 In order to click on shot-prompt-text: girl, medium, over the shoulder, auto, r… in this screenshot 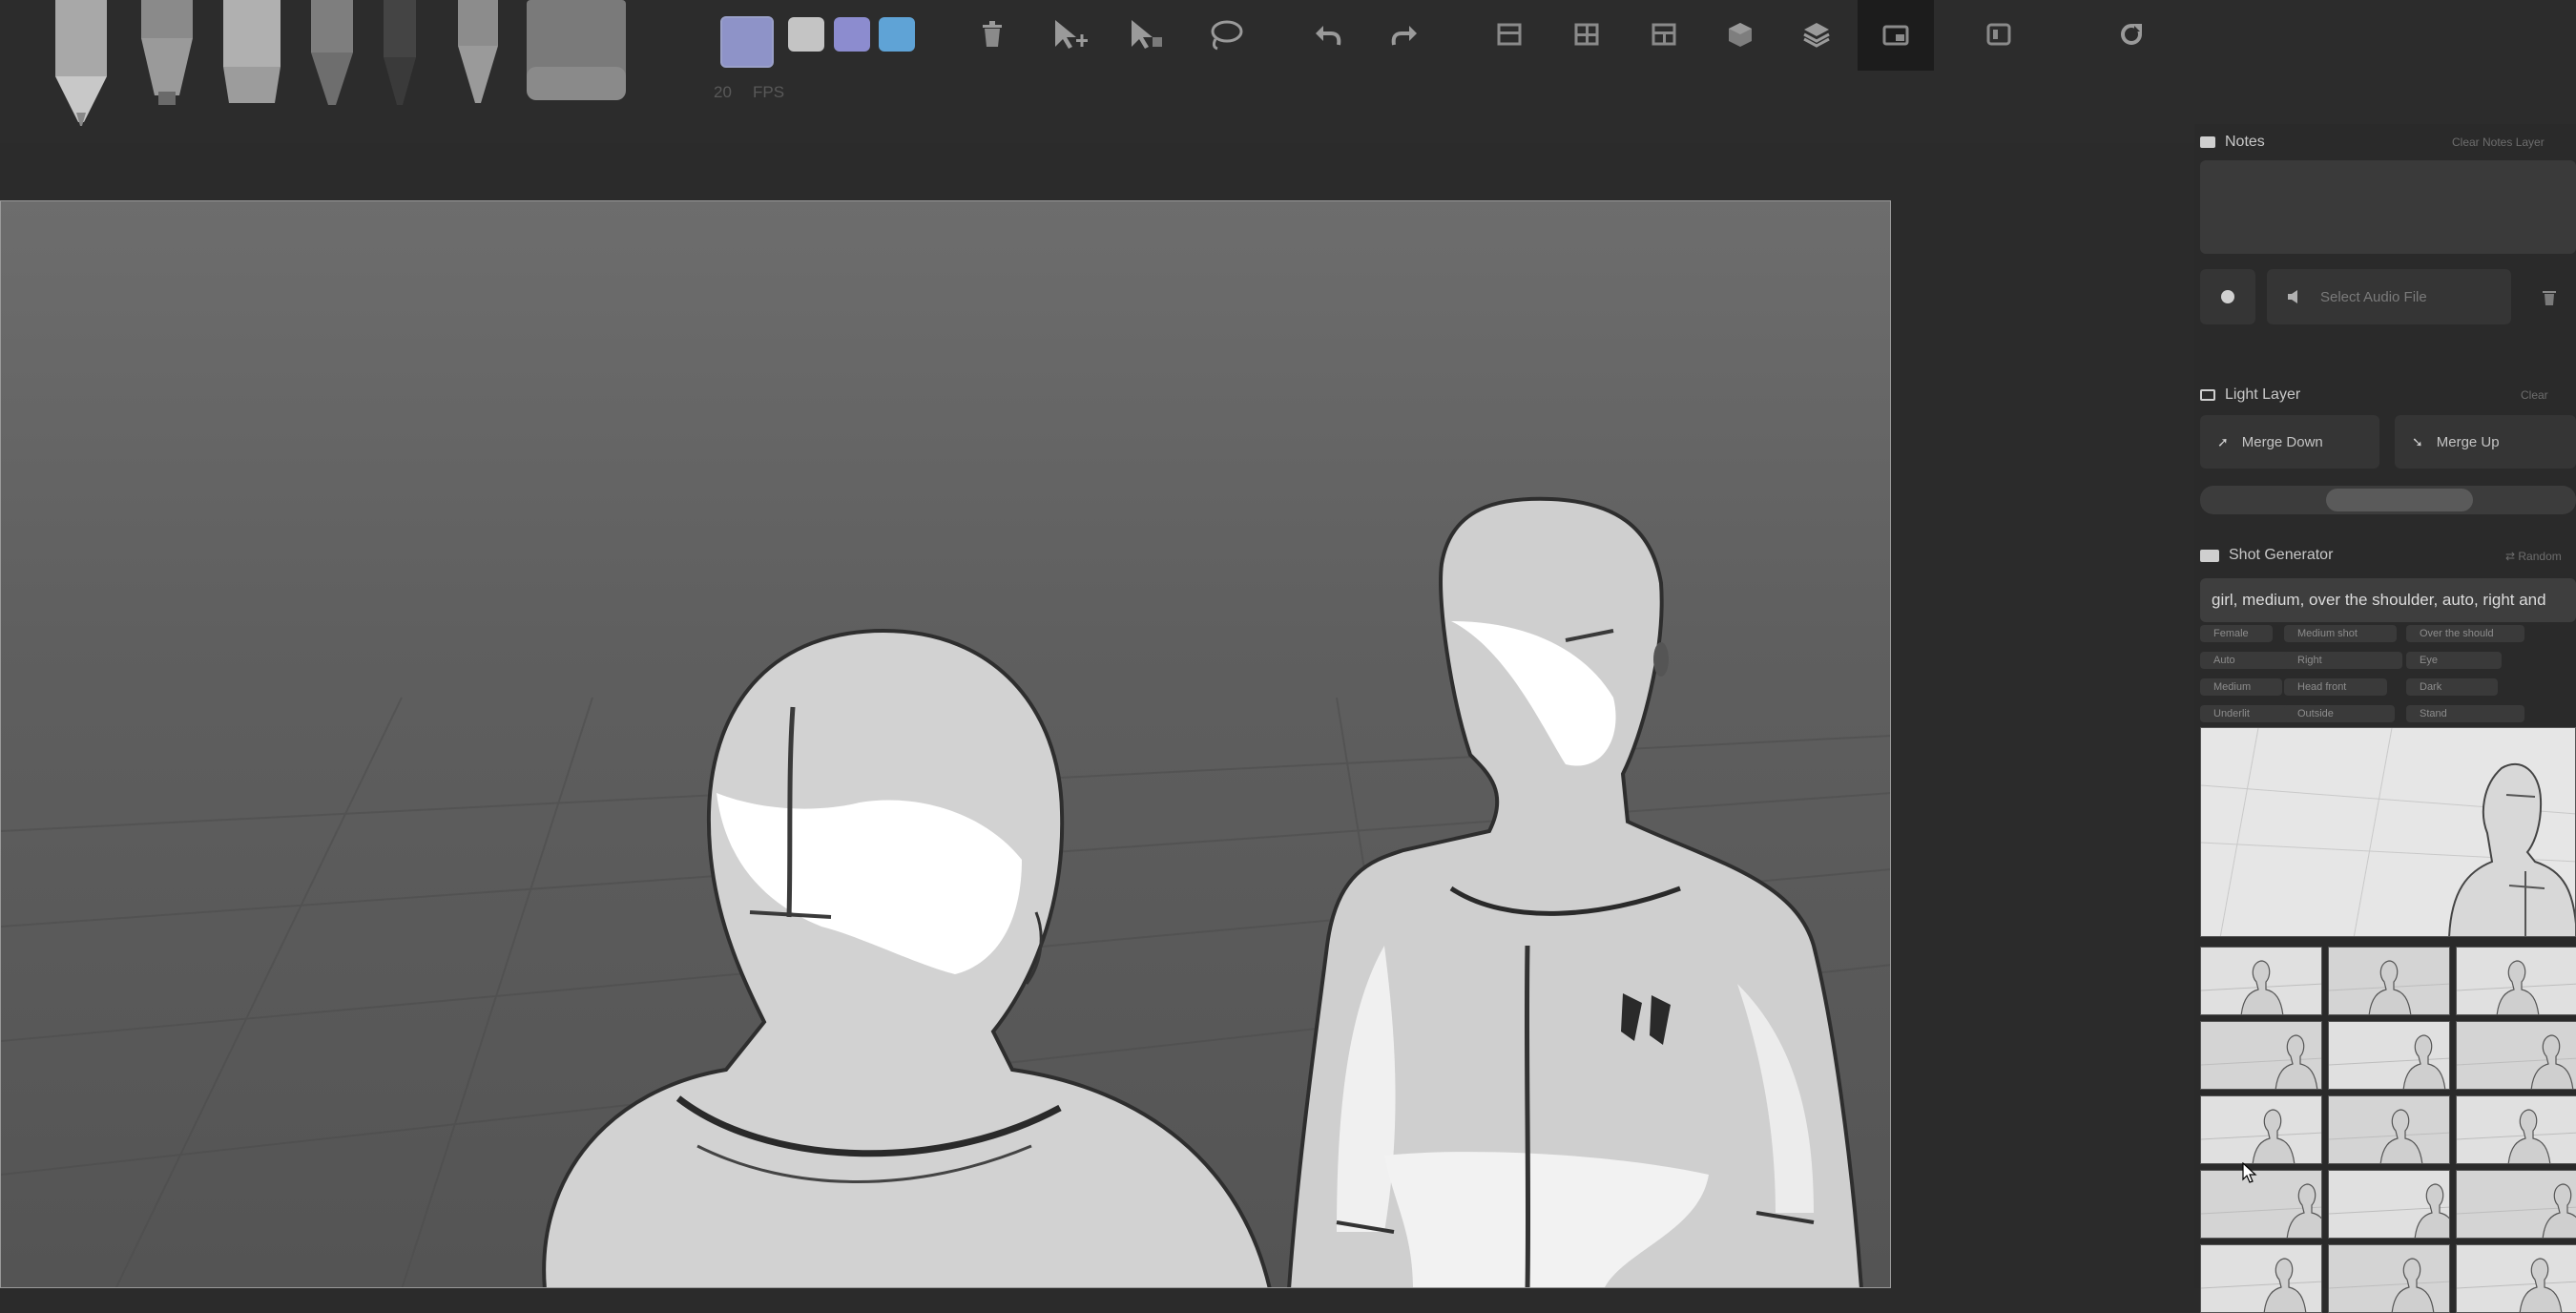, I will do `click(2379, 600)`.